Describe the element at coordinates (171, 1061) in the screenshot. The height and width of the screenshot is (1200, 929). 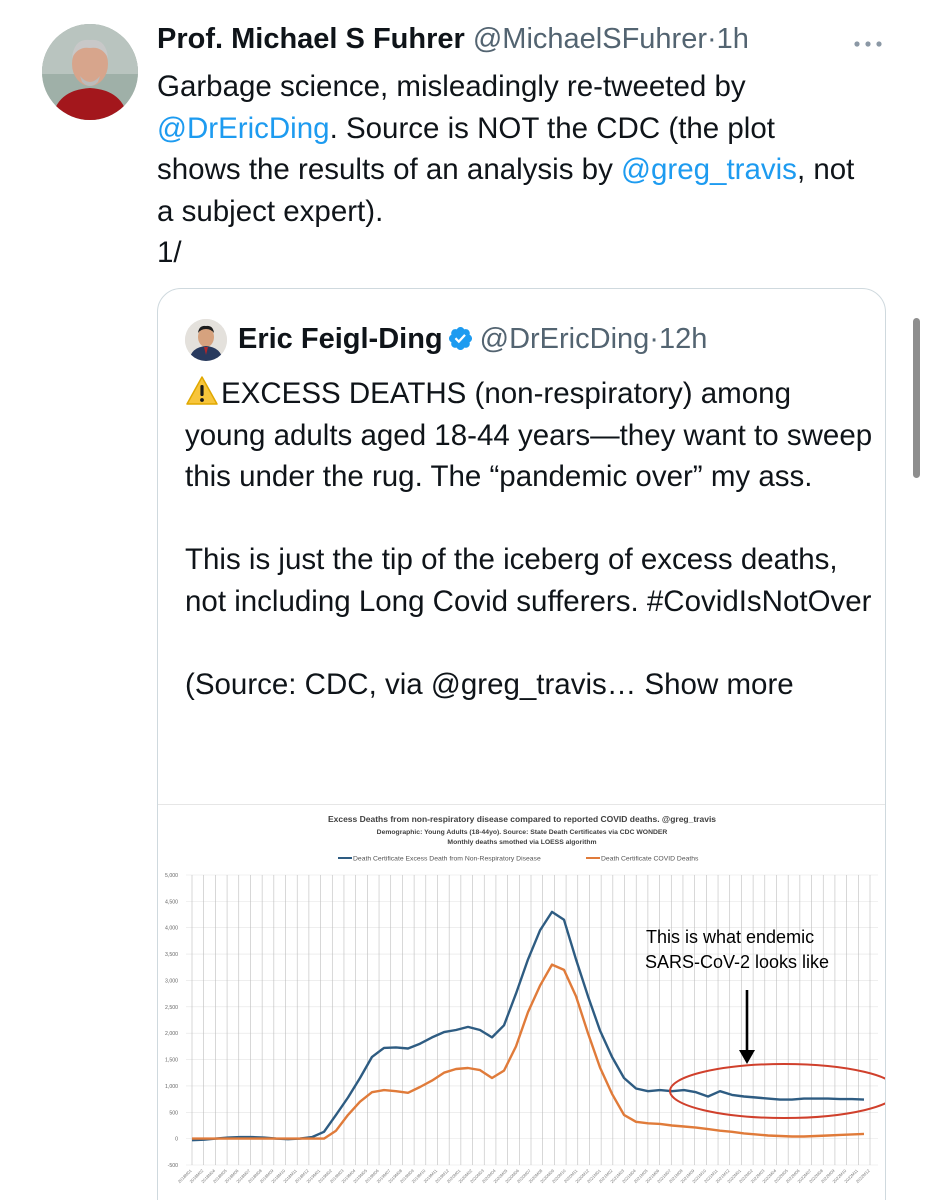
I see `y-tick-label: 1,500` at that location.